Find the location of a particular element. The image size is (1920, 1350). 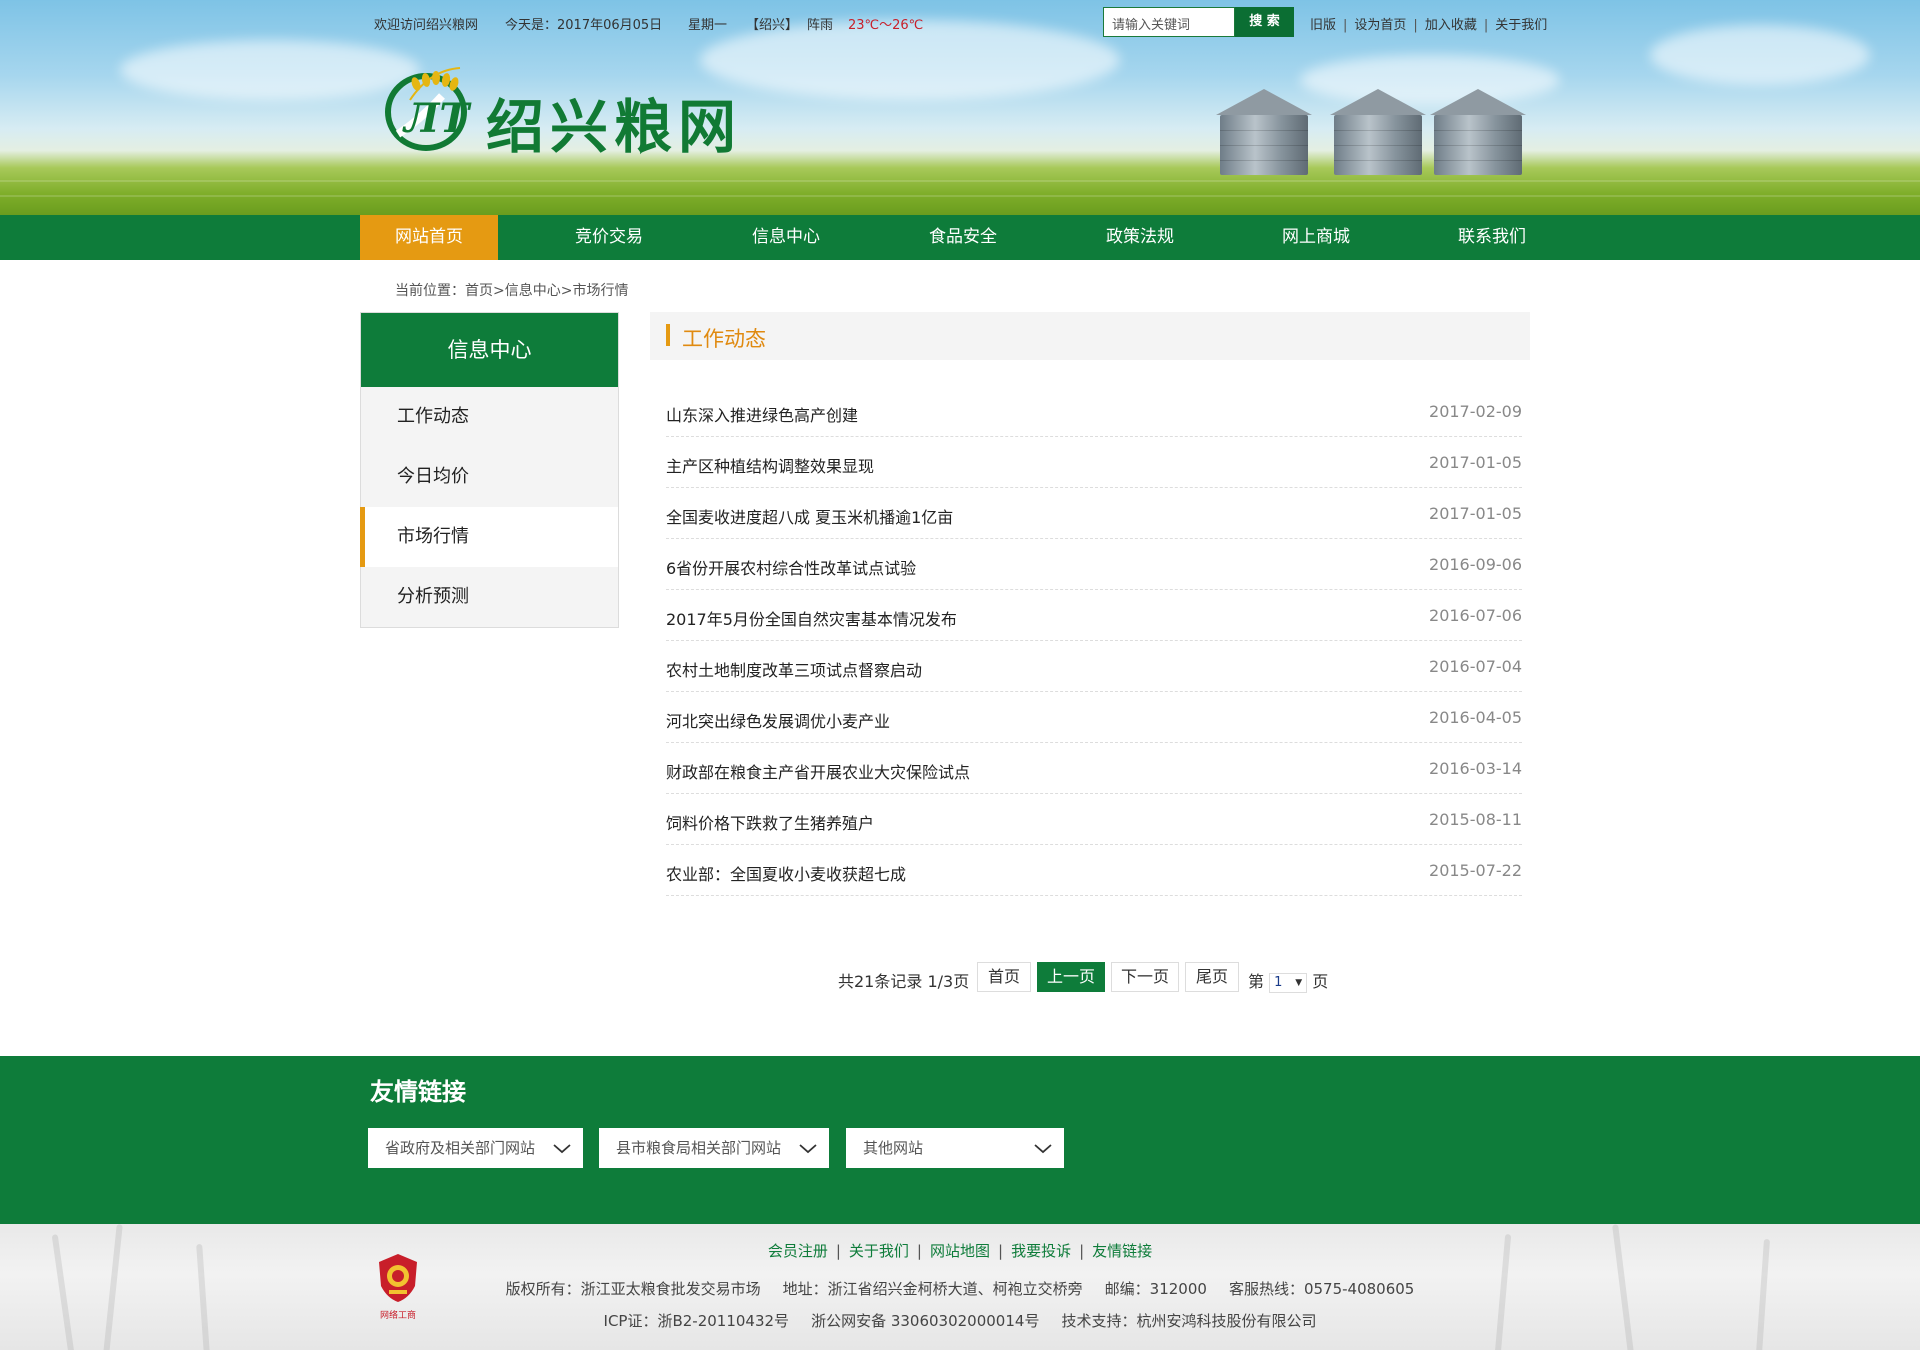

set-homepage-link: 设为首页 is located at coordinates (1380, 25).